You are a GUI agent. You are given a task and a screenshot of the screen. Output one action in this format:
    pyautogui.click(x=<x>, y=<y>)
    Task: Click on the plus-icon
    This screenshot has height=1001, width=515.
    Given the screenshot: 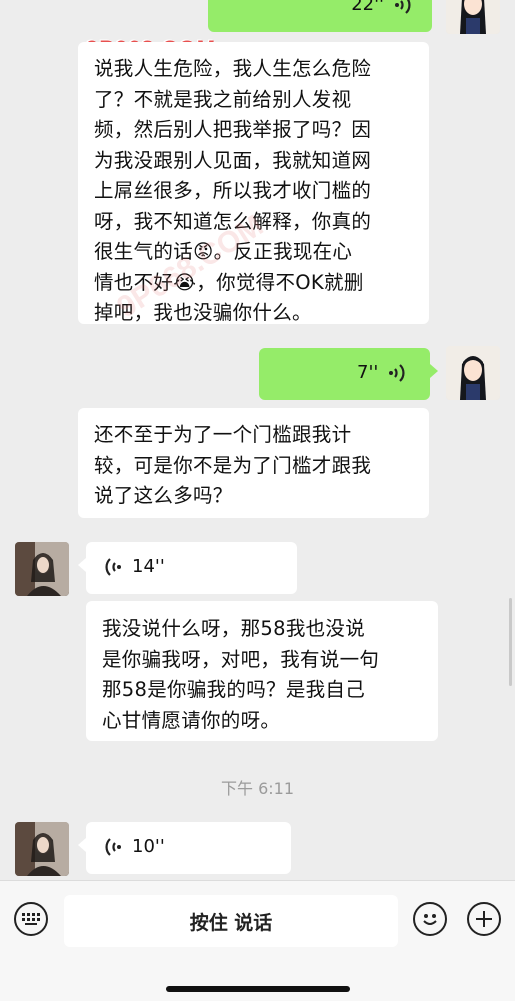 What is the action you would take?
    pyautogui.click(x=484, y=919)
    